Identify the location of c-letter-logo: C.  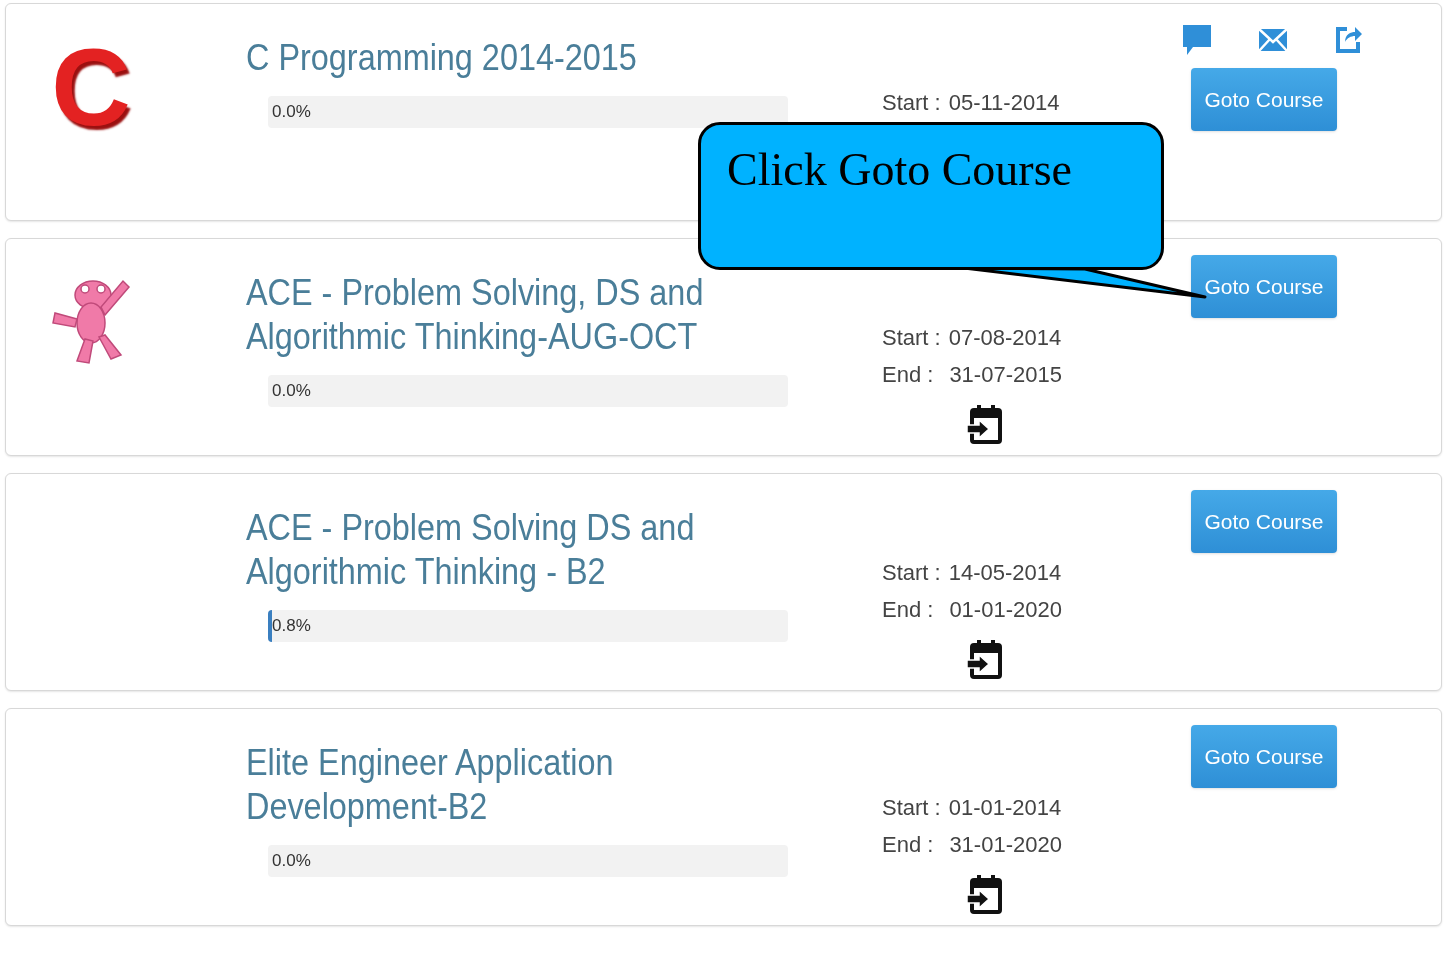
(91, 91).